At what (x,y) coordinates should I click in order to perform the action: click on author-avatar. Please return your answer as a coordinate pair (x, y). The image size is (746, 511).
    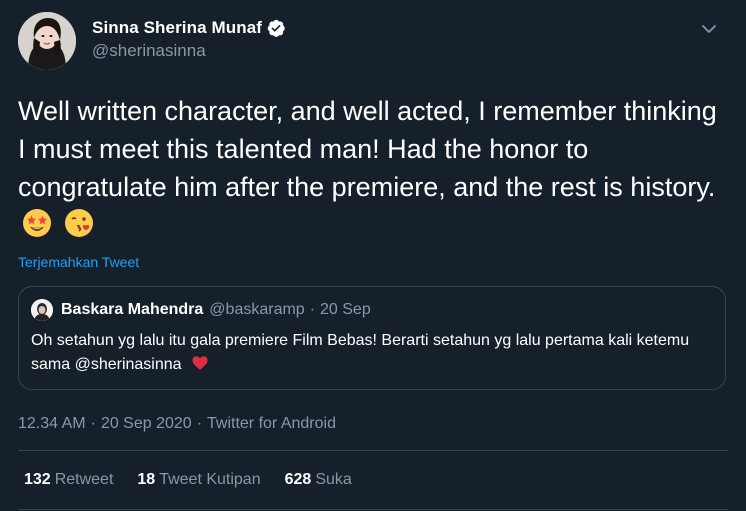
    Looking at the image, I should click on (47, 41).